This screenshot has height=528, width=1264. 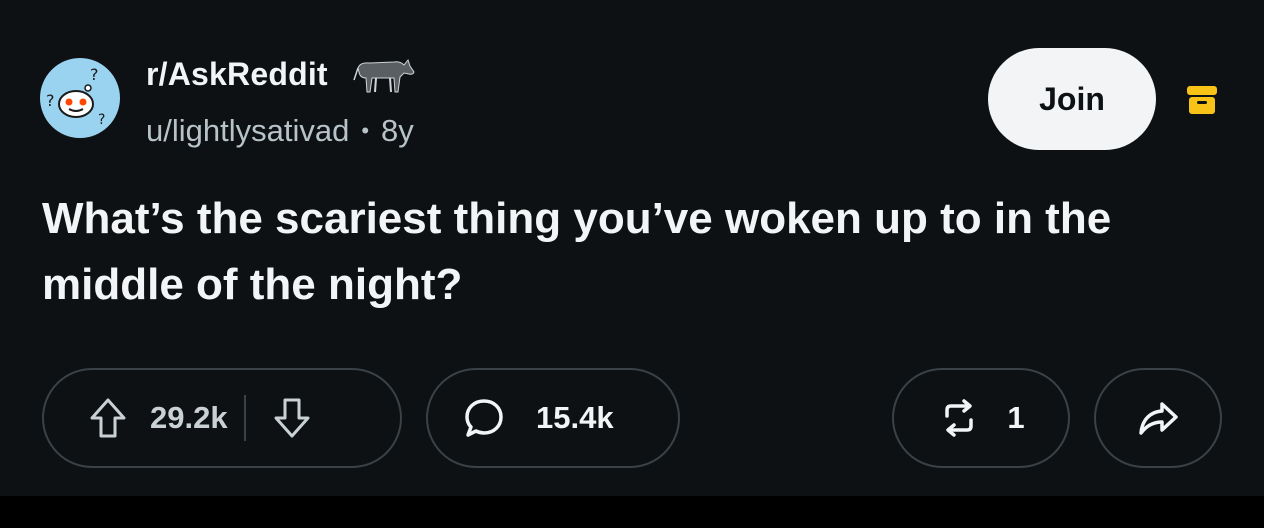 I want to click on comment-count: 15.4k, so click(x=575, y=417).